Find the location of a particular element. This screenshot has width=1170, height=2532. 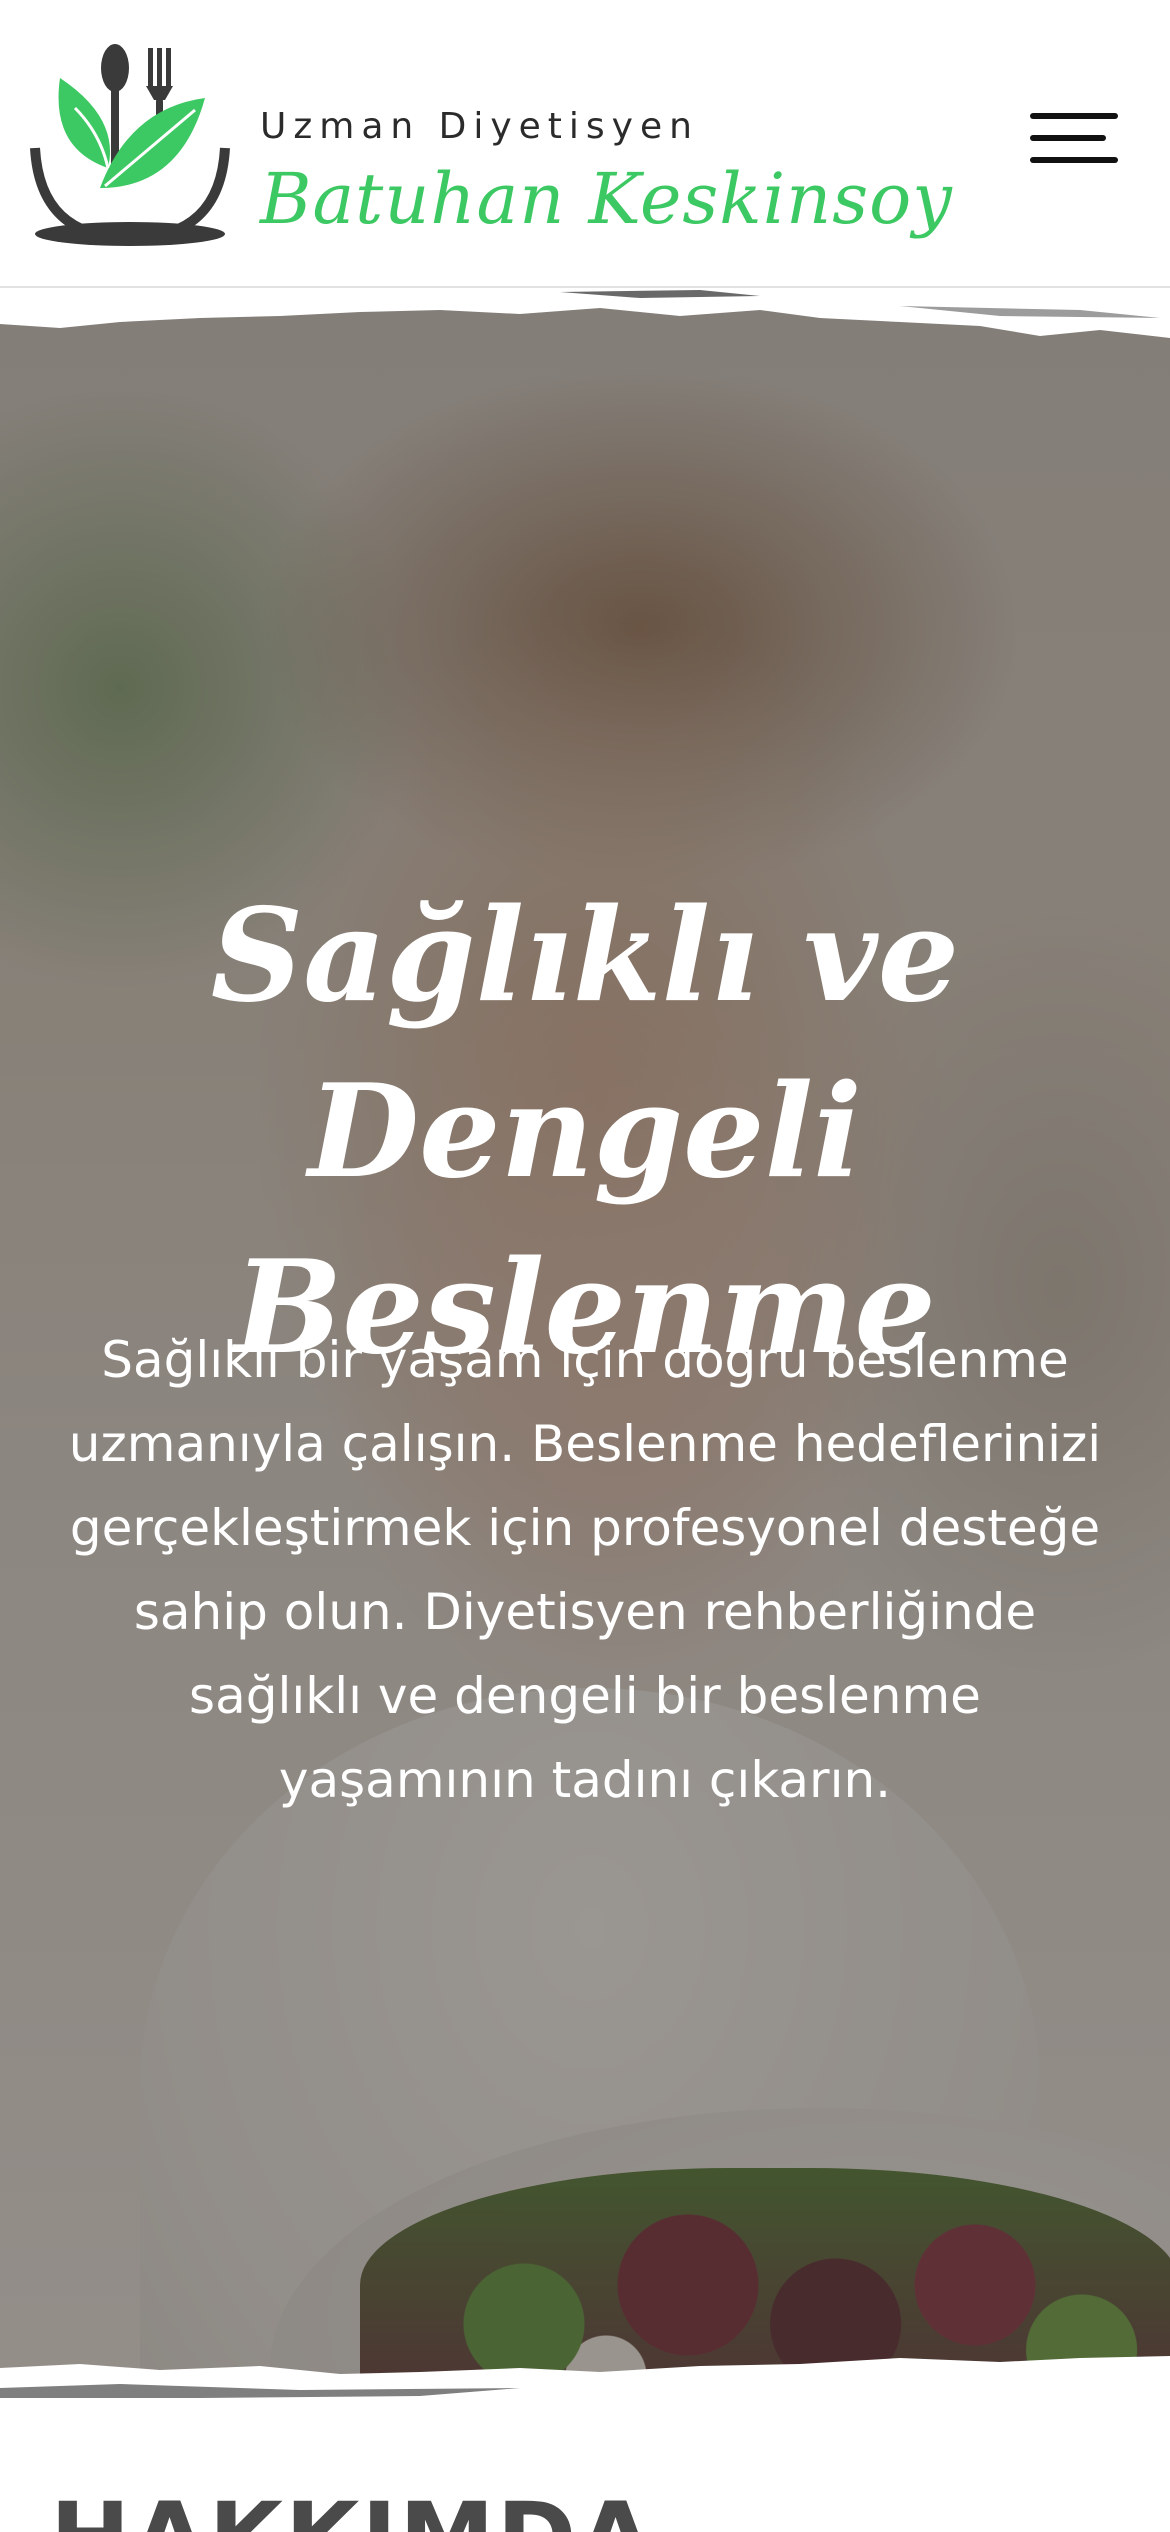

plate-leaf-cutlery-logo-icon is located at coordinates (130, 145).